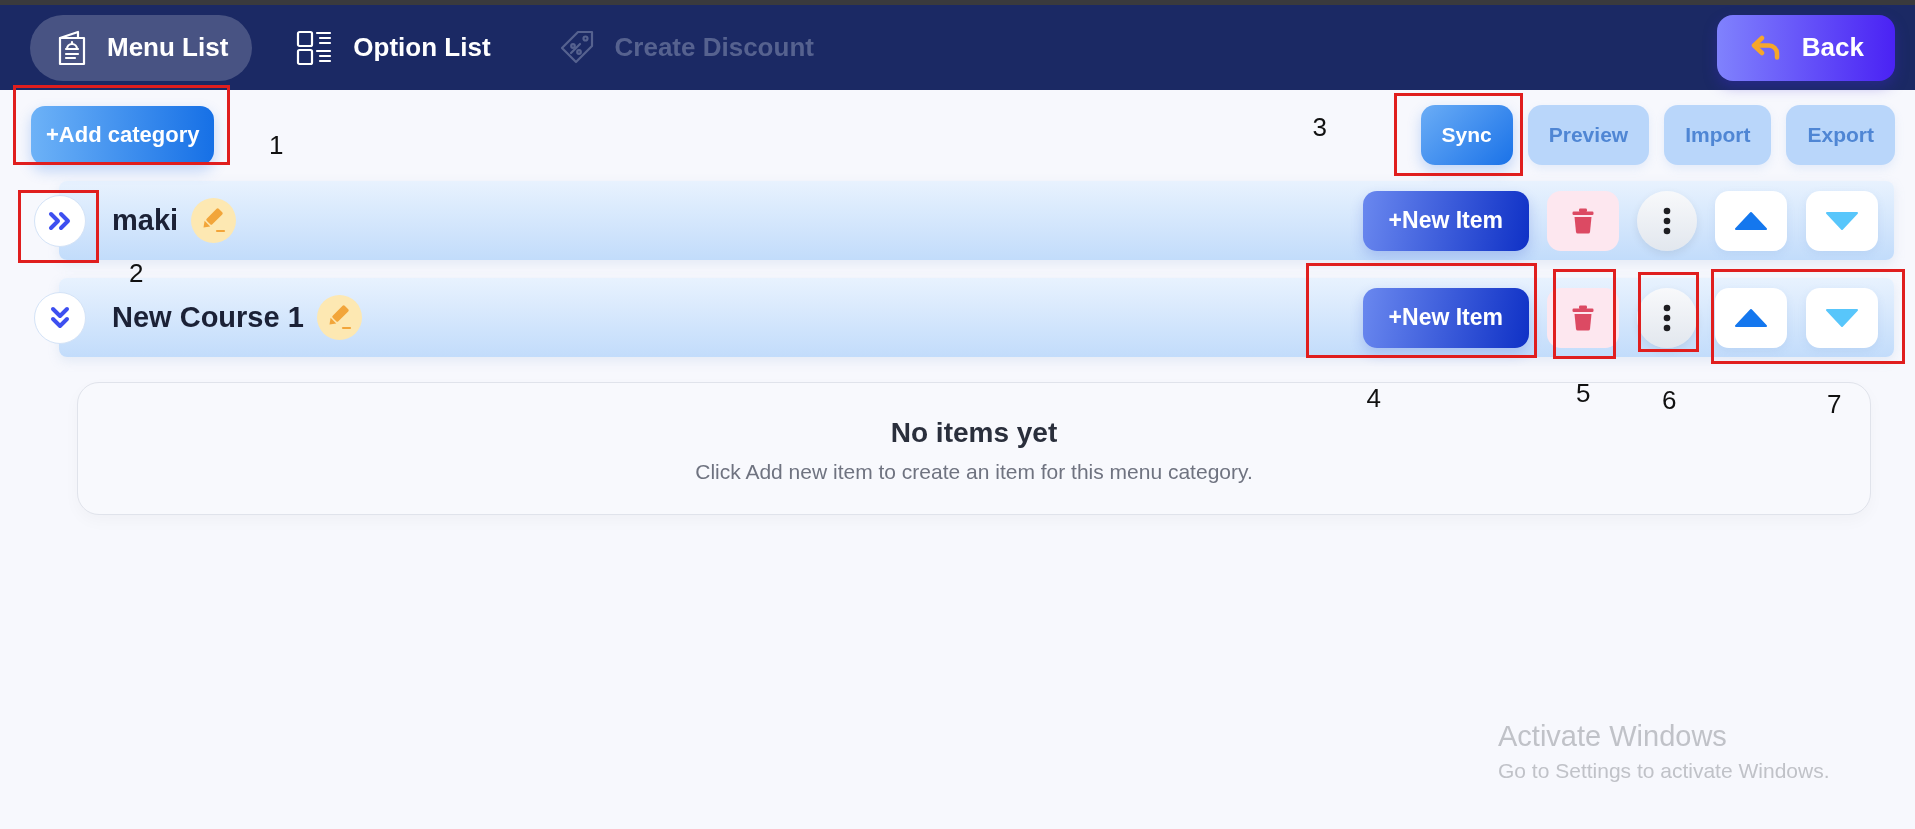 The height and width of the screenshot is (829, 1915). What do you see at coordinates (141, 47) in the screenshot?
I see `nav-tab: Menu List` at bounding box center [141, 47].